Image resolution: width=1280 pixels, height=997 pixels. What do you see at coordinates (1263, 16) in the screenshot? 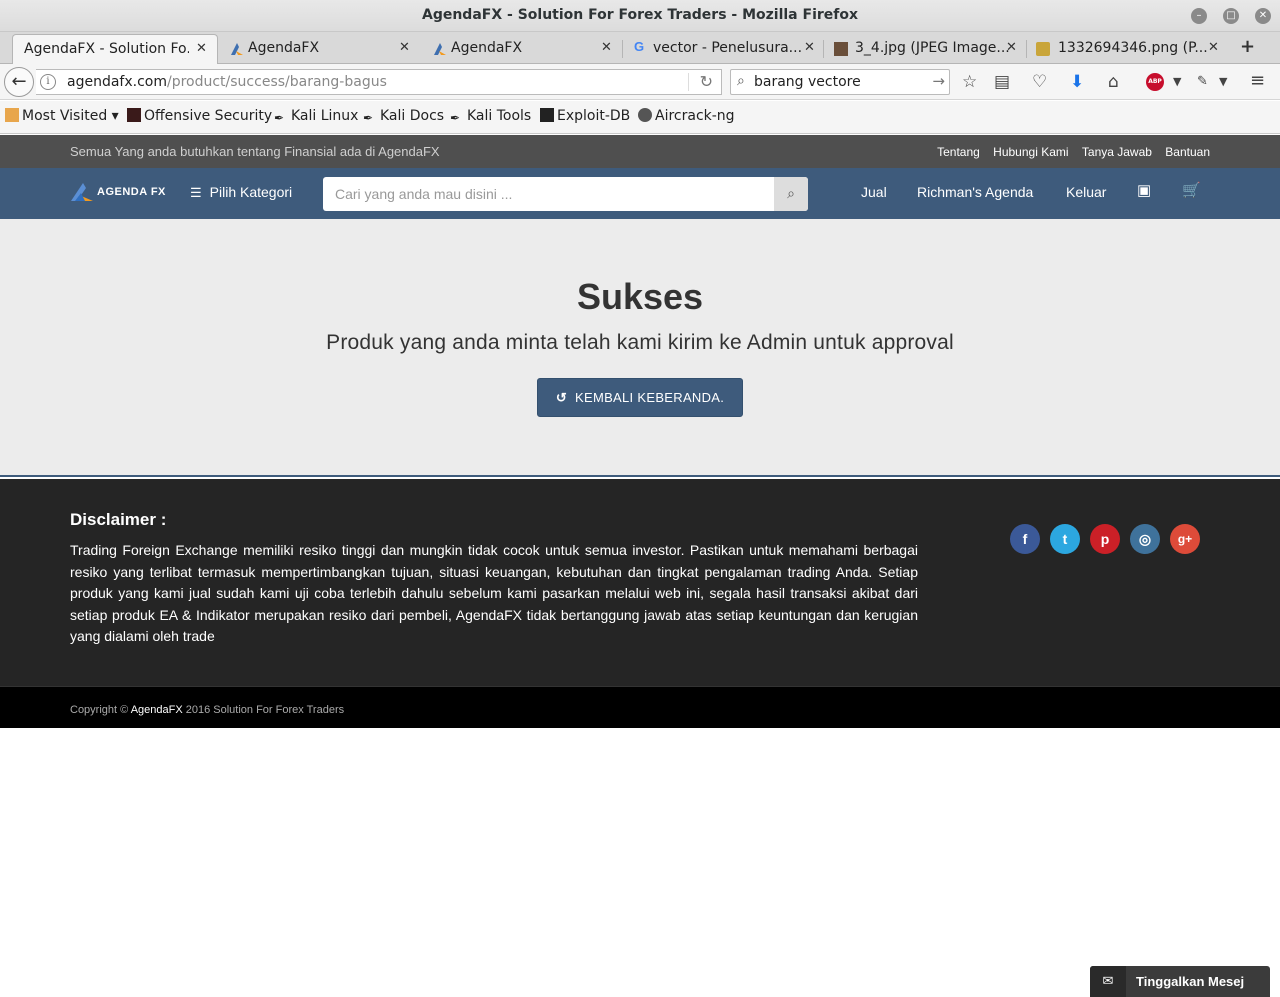
I see `close-window-button: ✕` at bounding box center [1263, 16].